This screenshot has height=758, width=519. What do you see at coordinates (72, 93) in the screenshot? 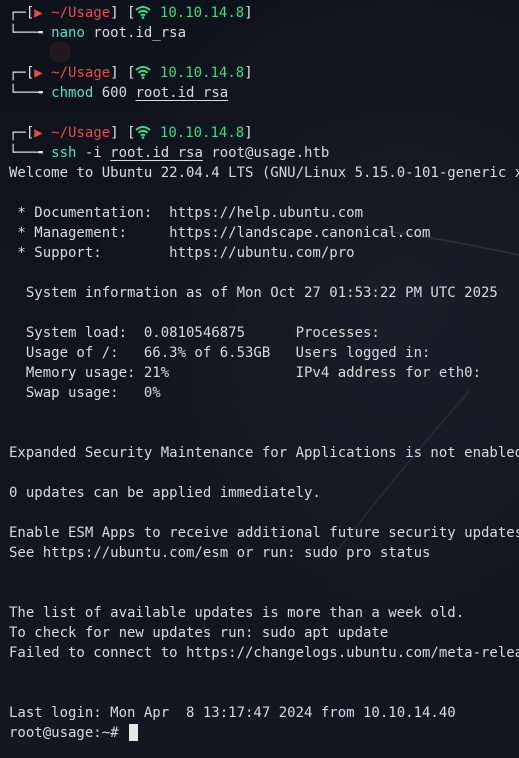
I see `command-name: chmod` at bounding box center [72, 93].